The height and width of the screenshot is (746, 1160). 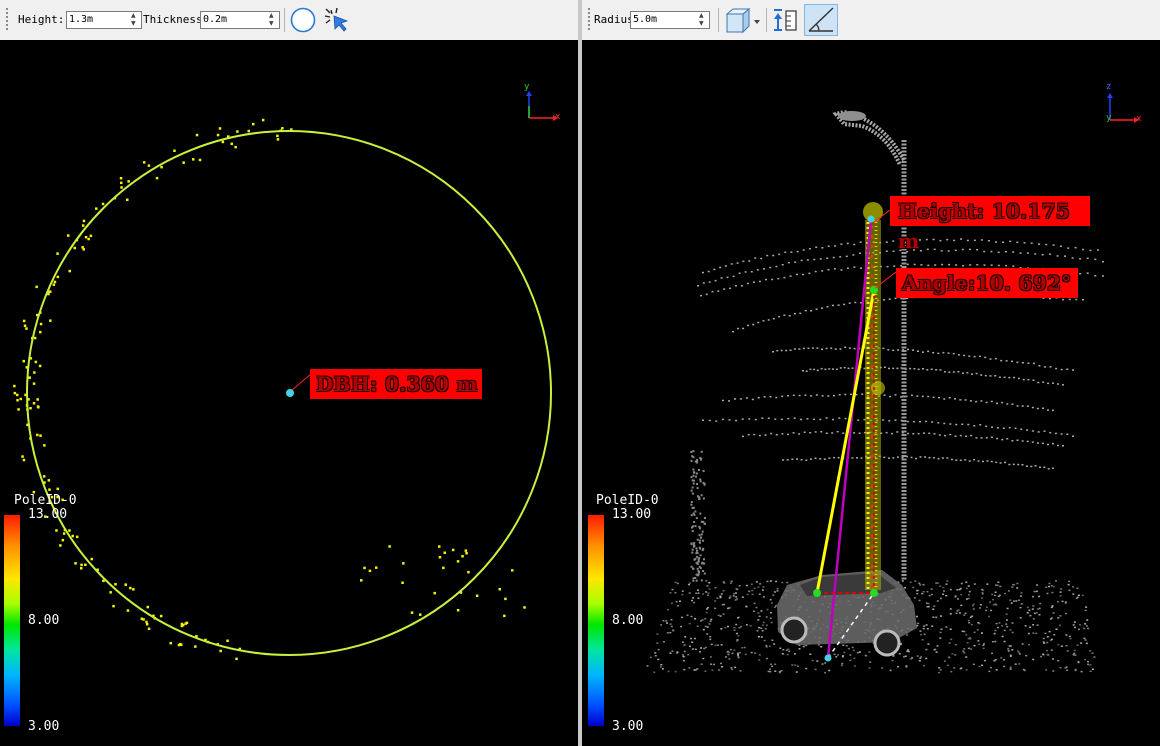 What do you see at coordinates (240, 20) in the screenshot?
I see `thickness-spinbox: 0.2m ▲ ▼` at bounding box center [240, 20].